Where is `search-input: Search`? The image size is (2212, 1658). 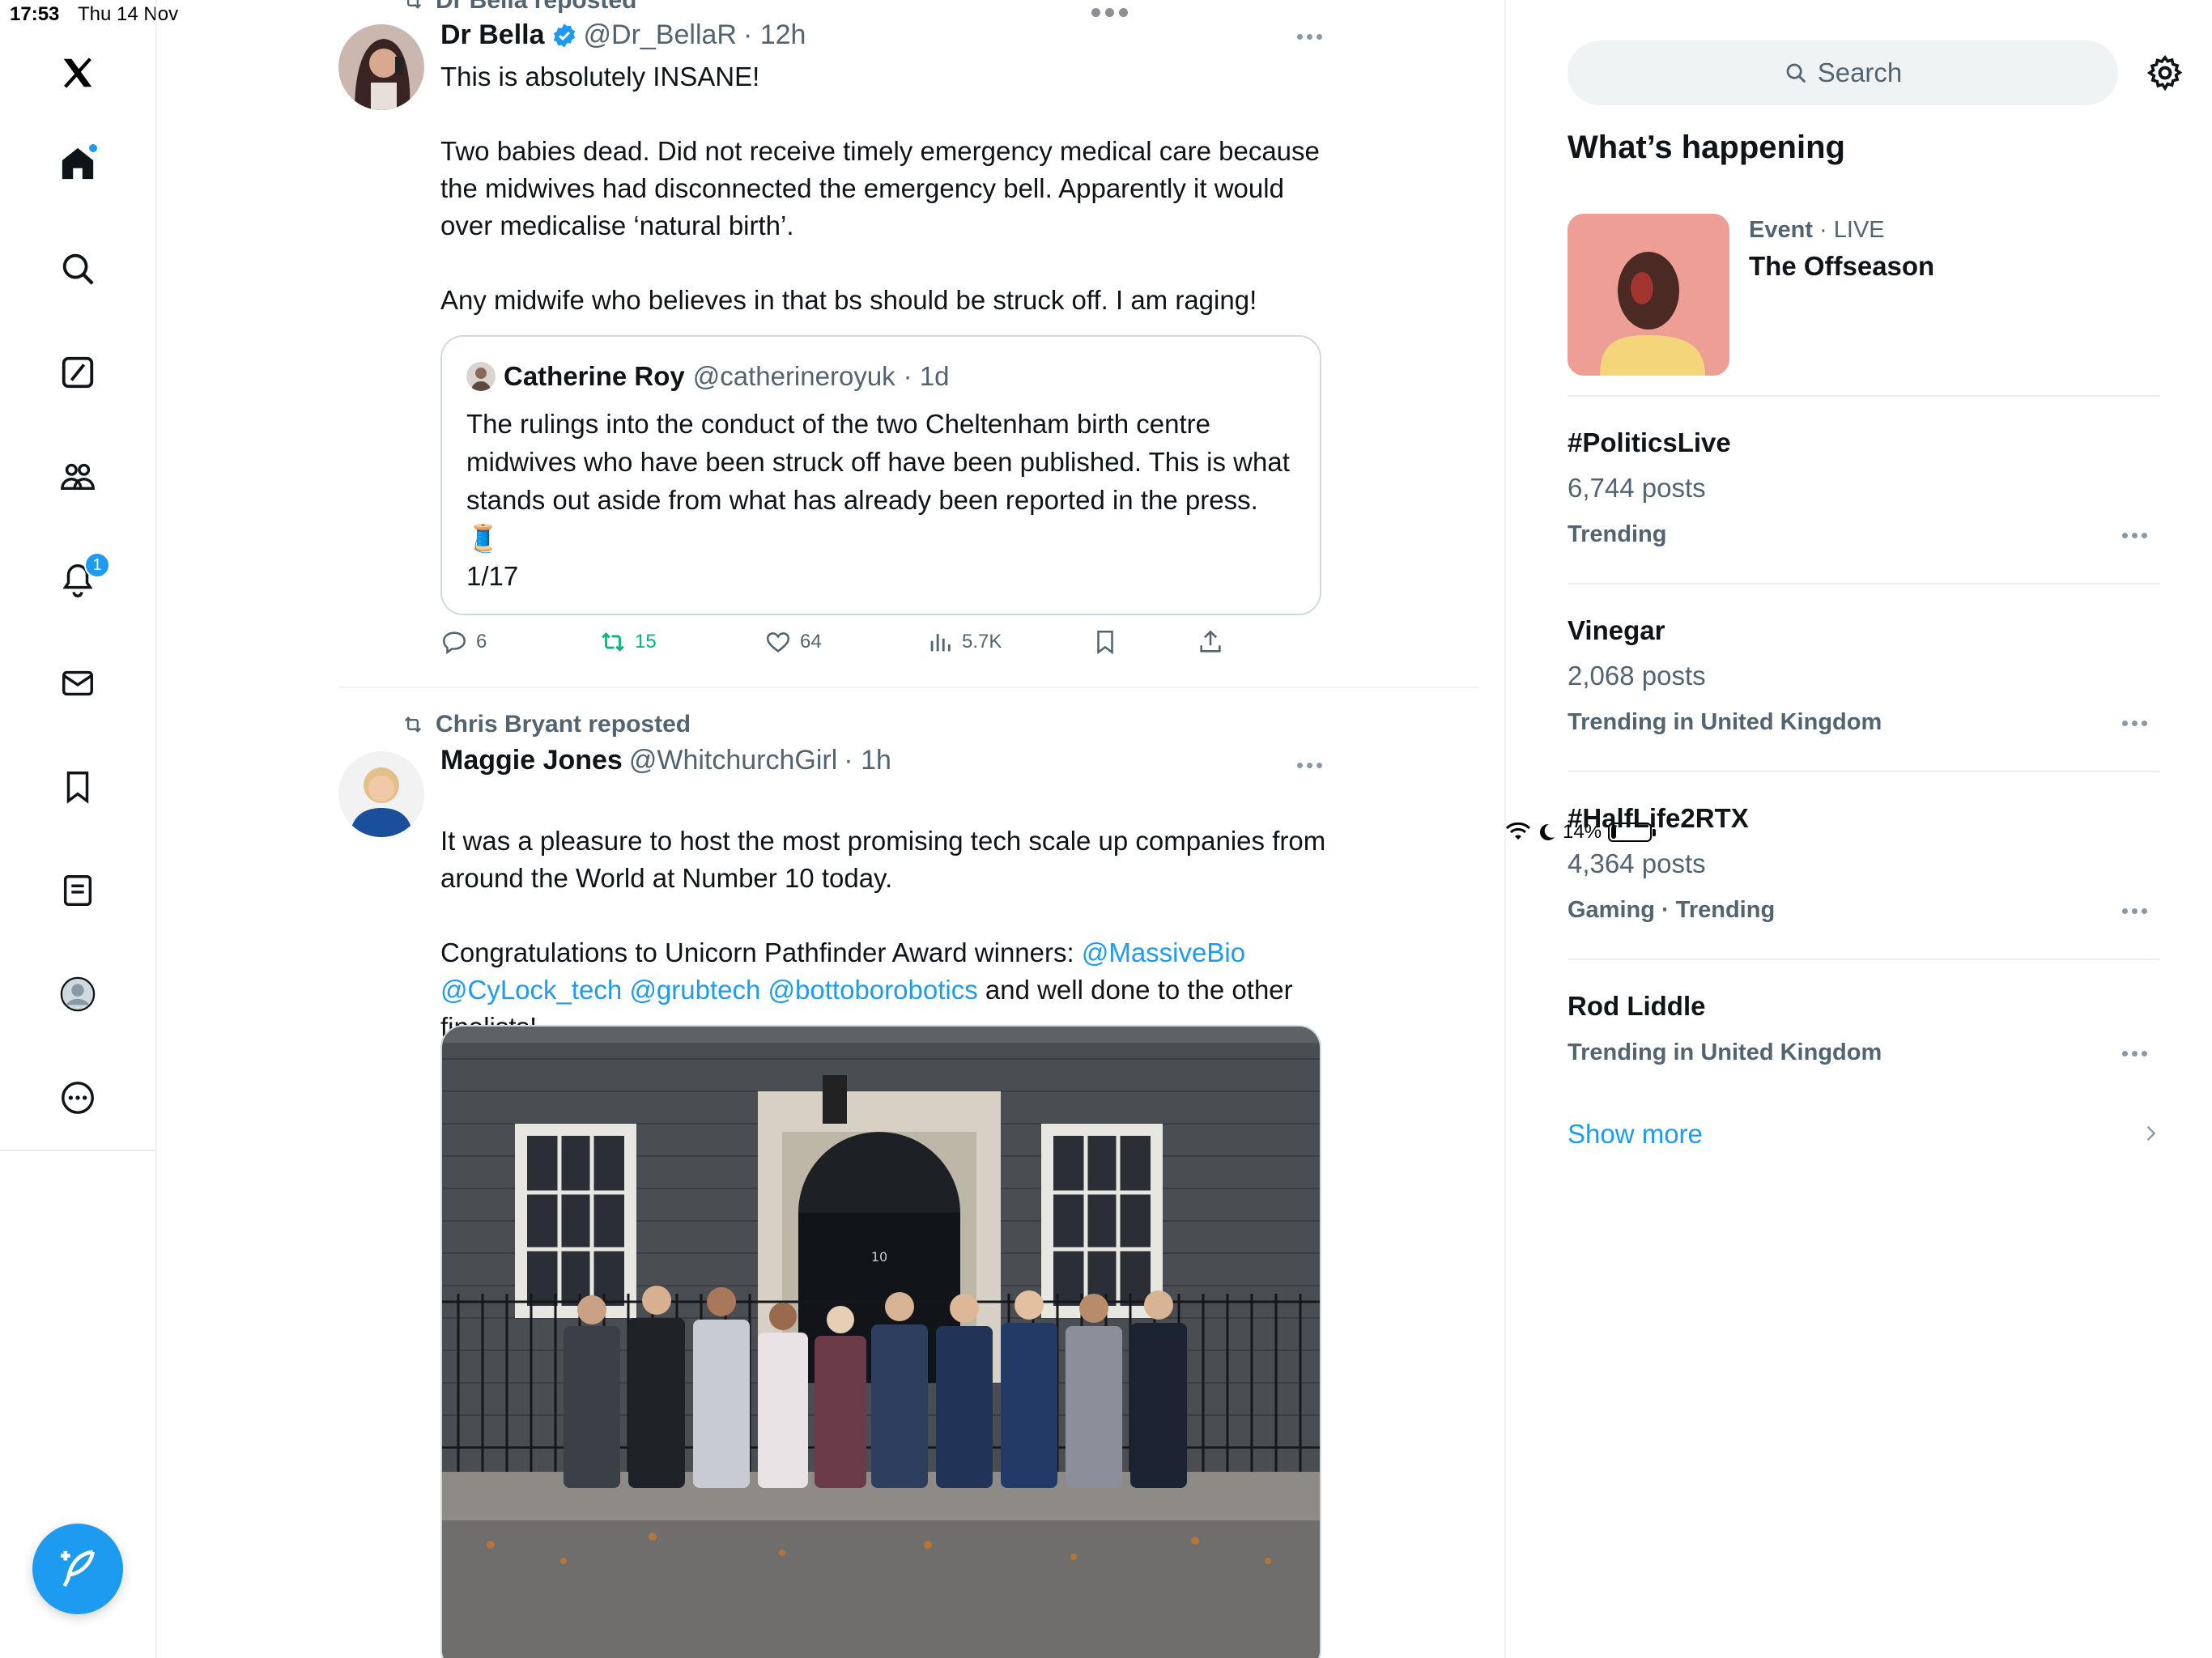
search-input: Search is located at coordinates (1843, 72).